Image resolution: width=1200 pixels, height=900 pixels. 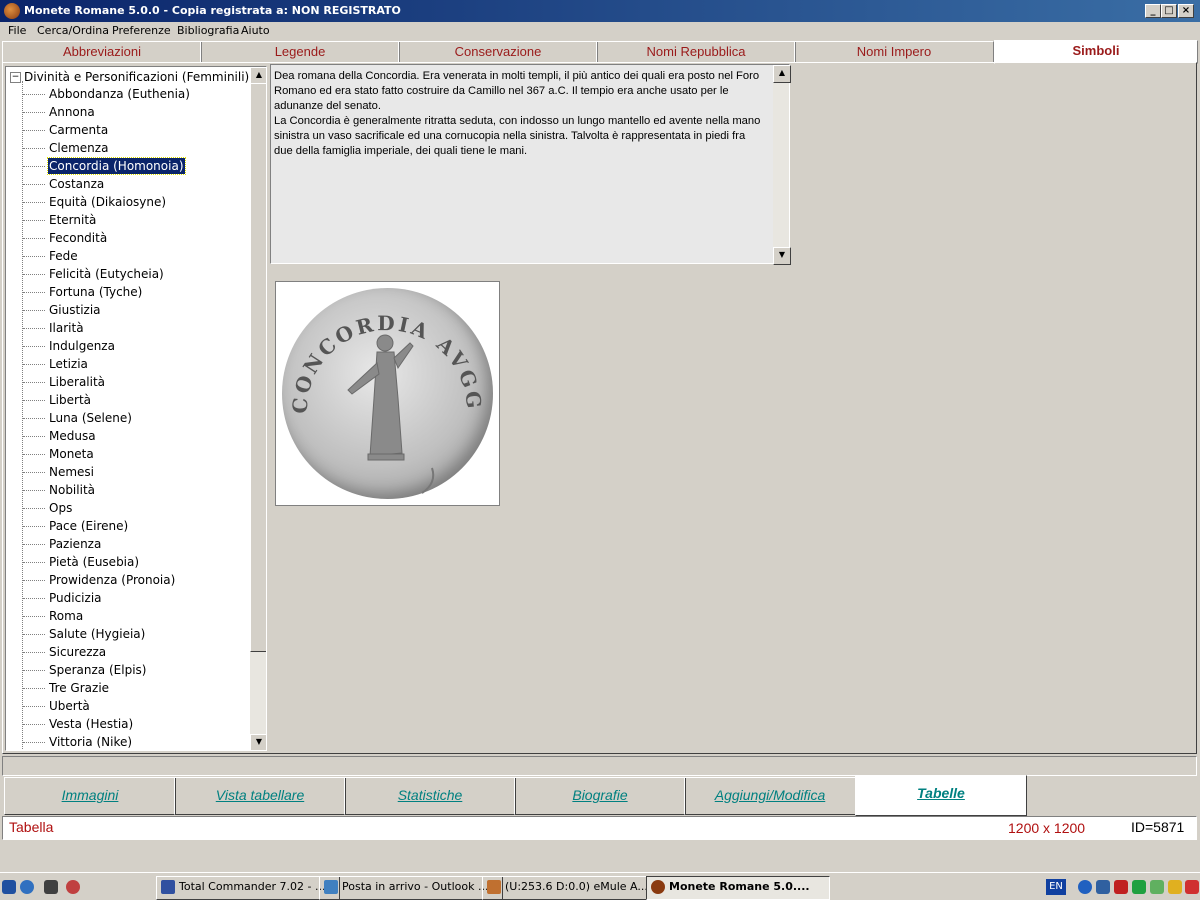 What do you see at coordinates (66, 616) in the screenshot?
I see `tree-item: Roma` at bounding box center [66, 616].